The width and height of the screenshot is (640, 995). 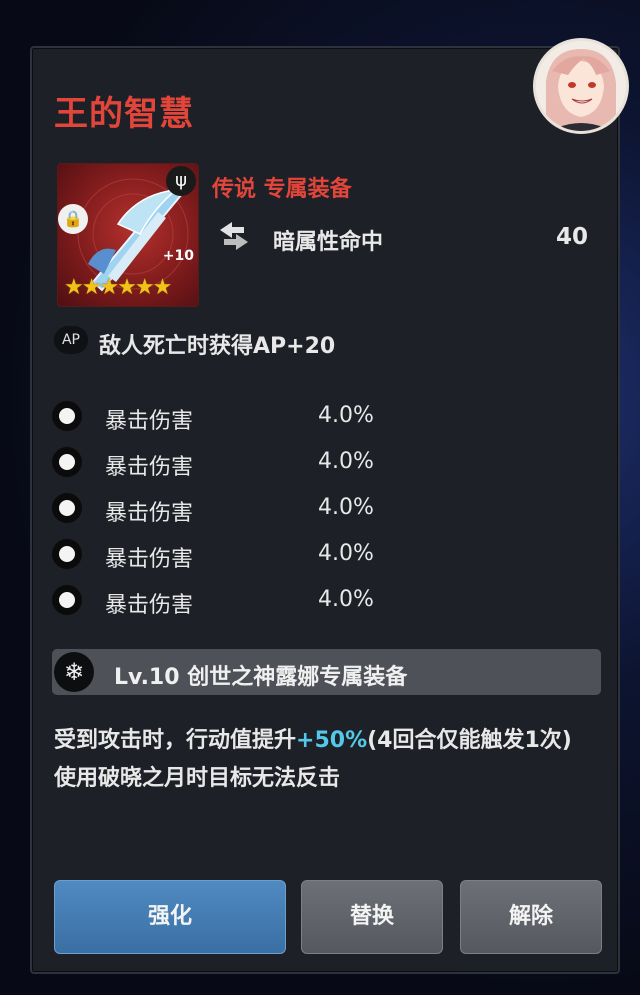 I want to click on replace-button: 替换, so click(x=372, y=917).